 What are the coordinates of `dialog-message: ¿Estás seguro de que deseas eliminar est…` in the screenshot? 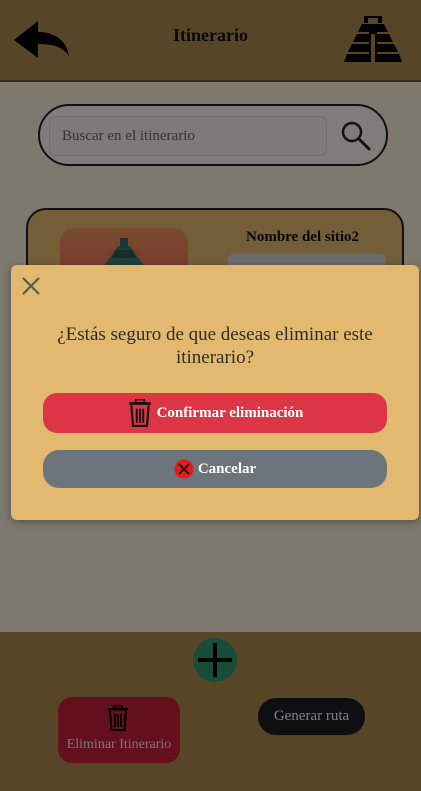 It's located at (215, 346).